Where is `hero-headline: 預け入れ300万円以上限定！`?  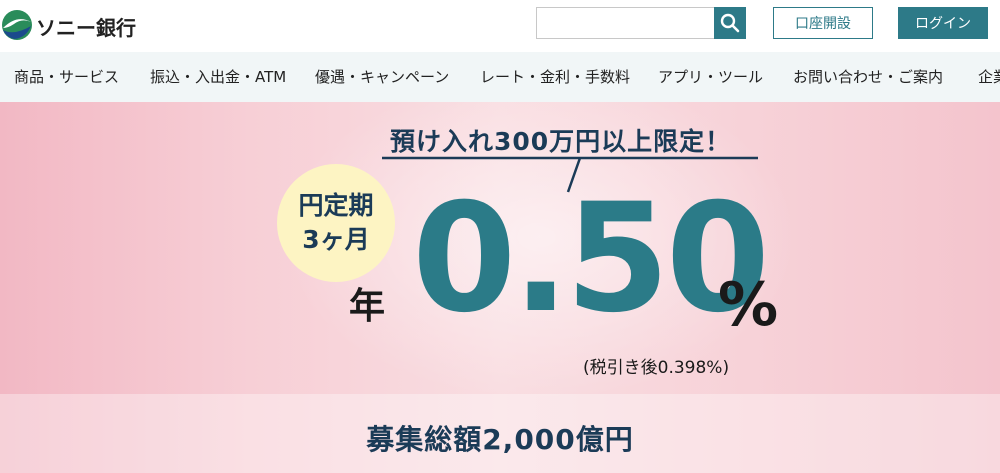 hero-headline: 預け入れ300万円以上限定！ is located at coordinates (561, 141).